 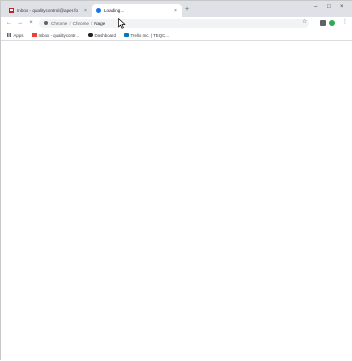 What do you see at coordinates (100, 23) in the screenshot?
I see `address-crumb: Nage` at bounding box center [100, 23].